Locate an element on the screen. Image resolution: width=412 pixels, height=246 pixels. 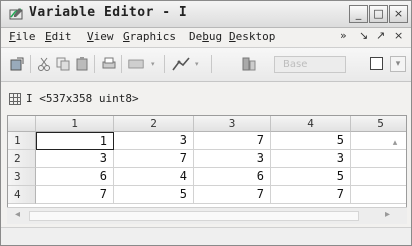
column-header: 5 is located at coordinates (378, 124).